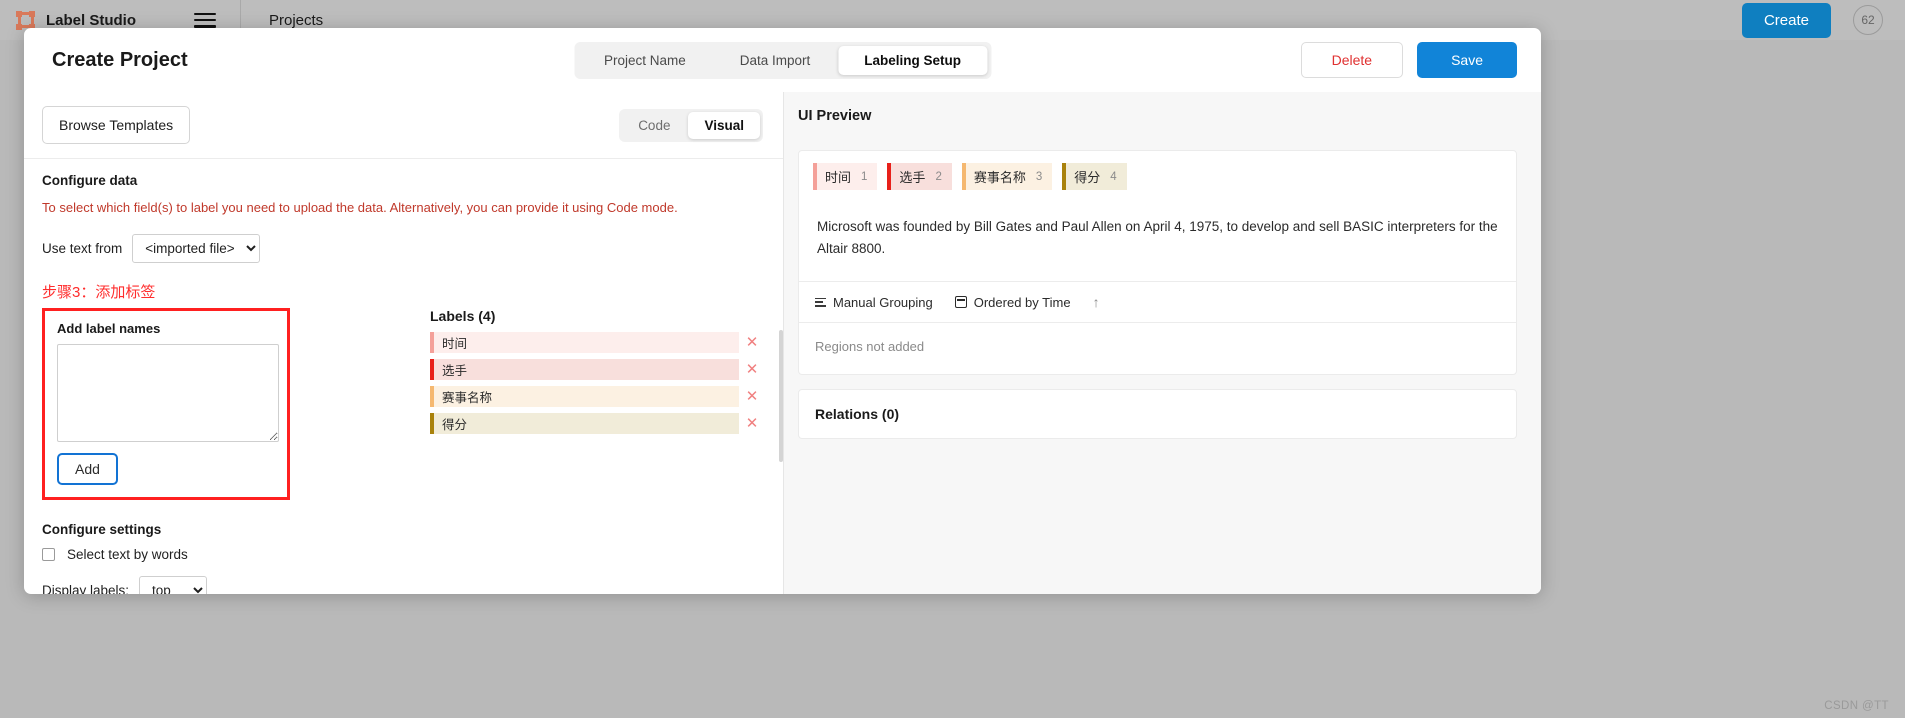 This screenshot has width=1905, height=718. Describe the element at coordinates (173, 584) in the screenshot. I see `display-labels-select: top` at that location.